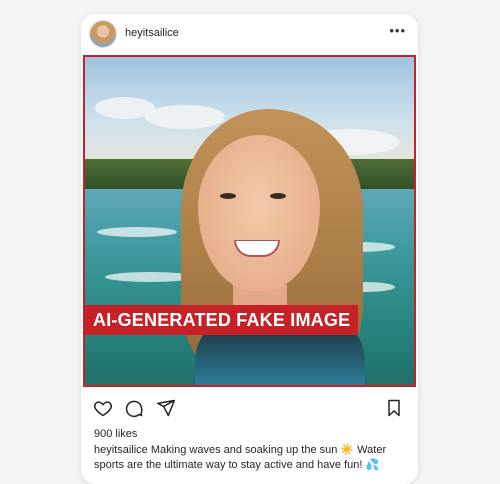 The height and width of the screenshot is (484, 500). Describe the element at coordinates (121, 450) in the screenshot. I see `caption-username: heyitsailice` at that location.